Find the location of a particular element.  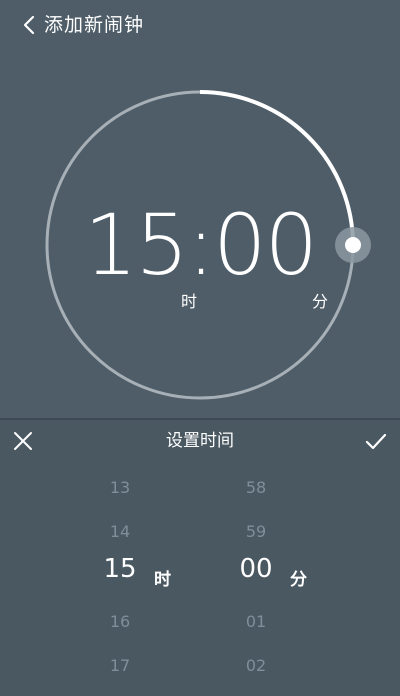

panel-title: 设置时间 is located at coordinates (200, 441).